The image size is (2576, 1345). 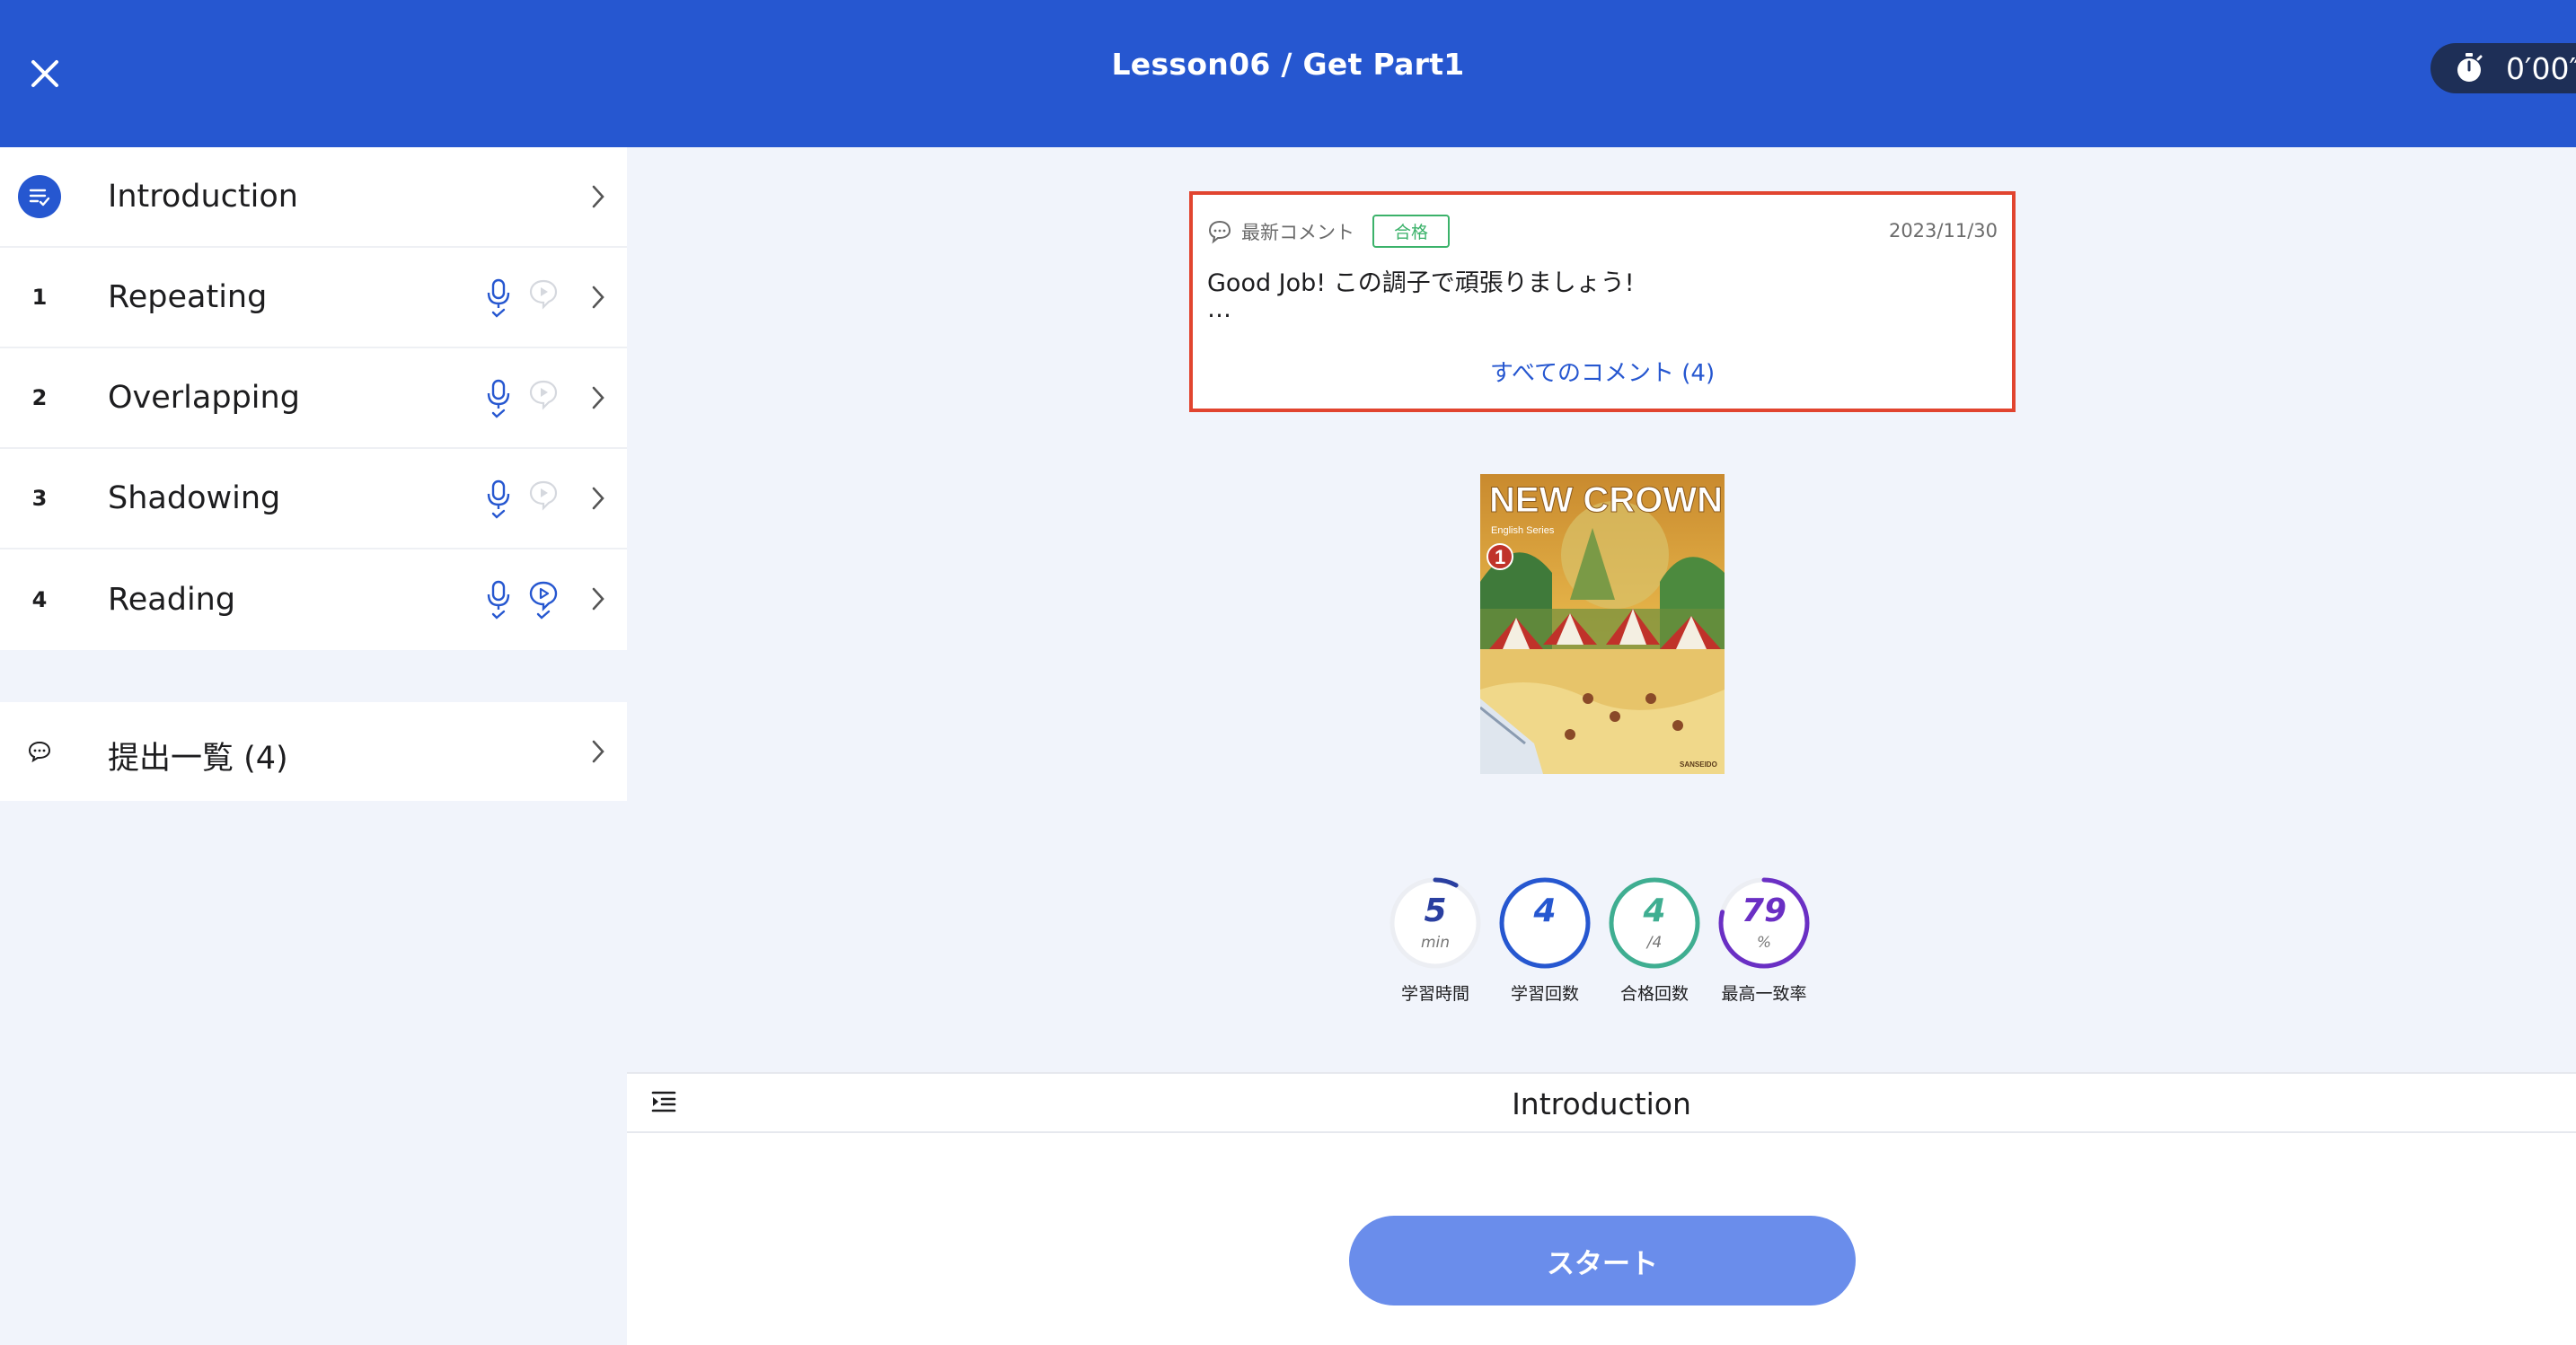 I want to click on step-number: 4, so click(x=39, y=599).